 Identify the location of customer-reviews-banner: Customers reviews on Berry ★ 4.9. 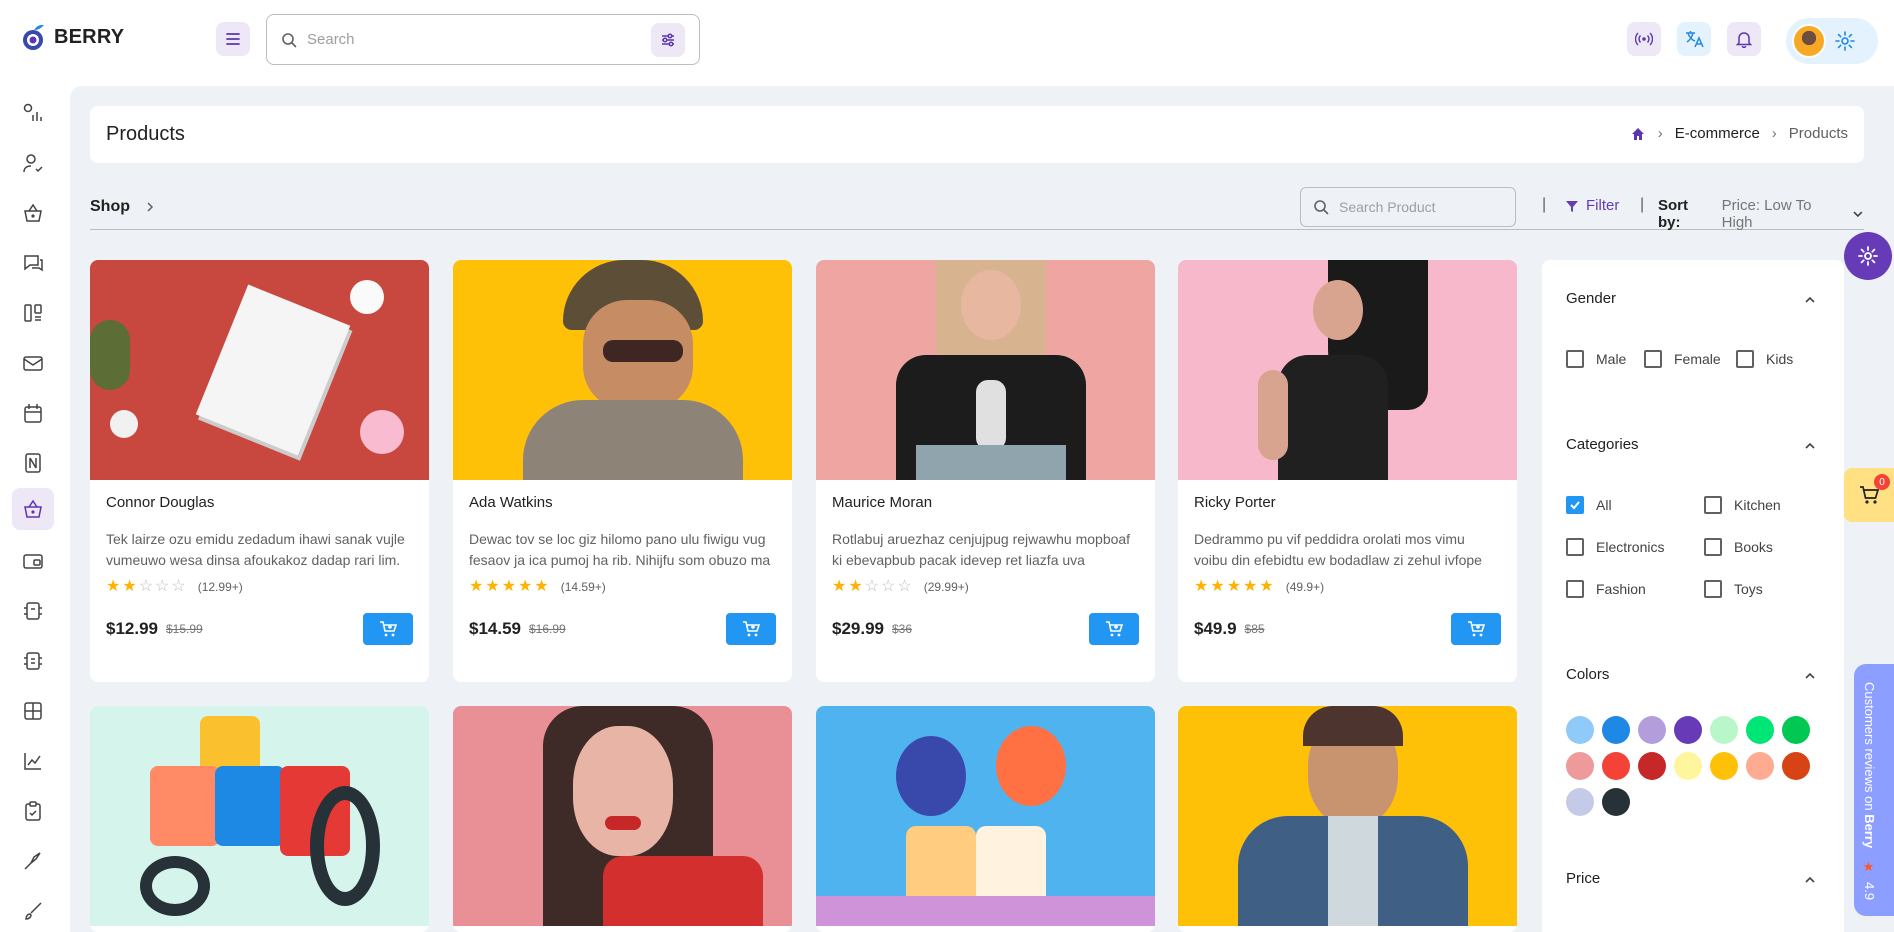
(1874, 790).